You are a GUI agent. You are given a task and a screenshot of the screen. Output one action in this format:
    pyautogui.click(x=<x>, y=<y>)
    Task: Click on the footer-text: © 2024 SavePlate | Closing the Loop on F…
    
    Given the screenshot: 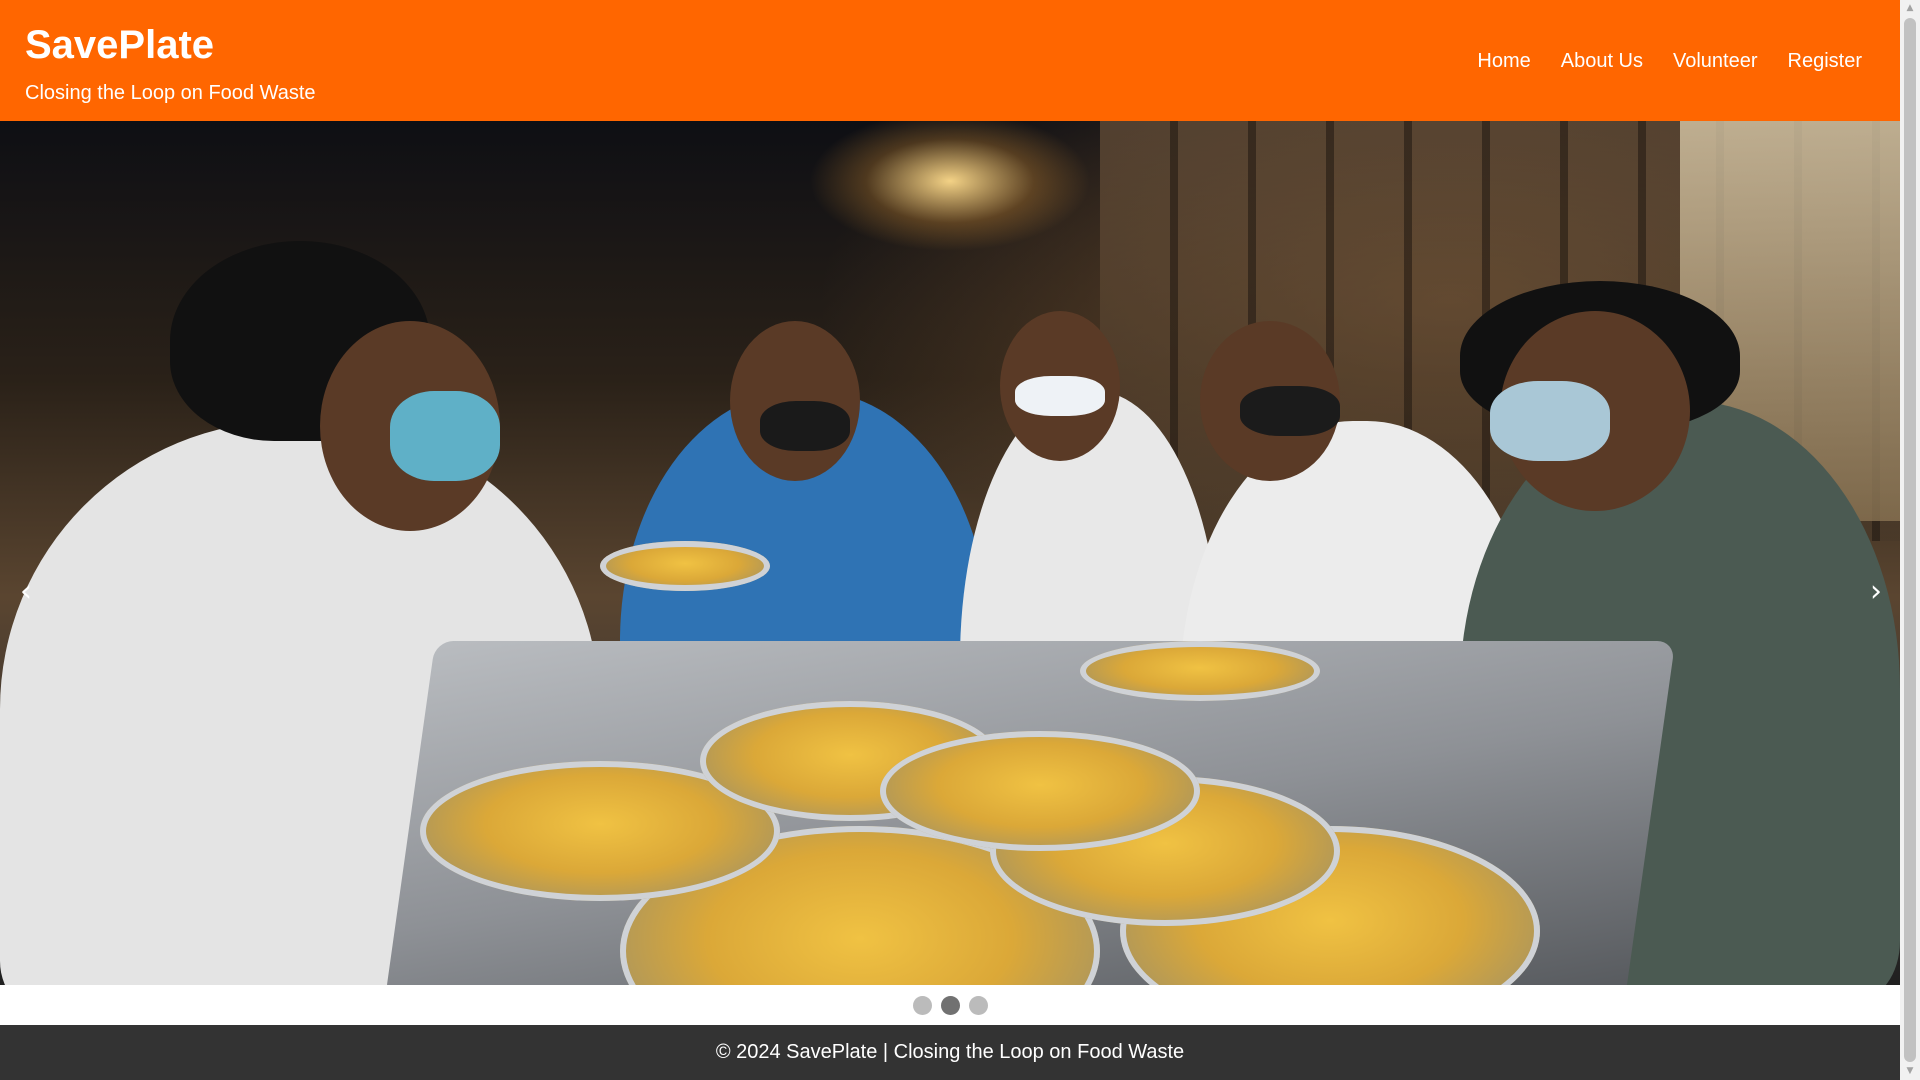 What is the action you would take?
    pyautogui.click(x=950, y=1052)
    